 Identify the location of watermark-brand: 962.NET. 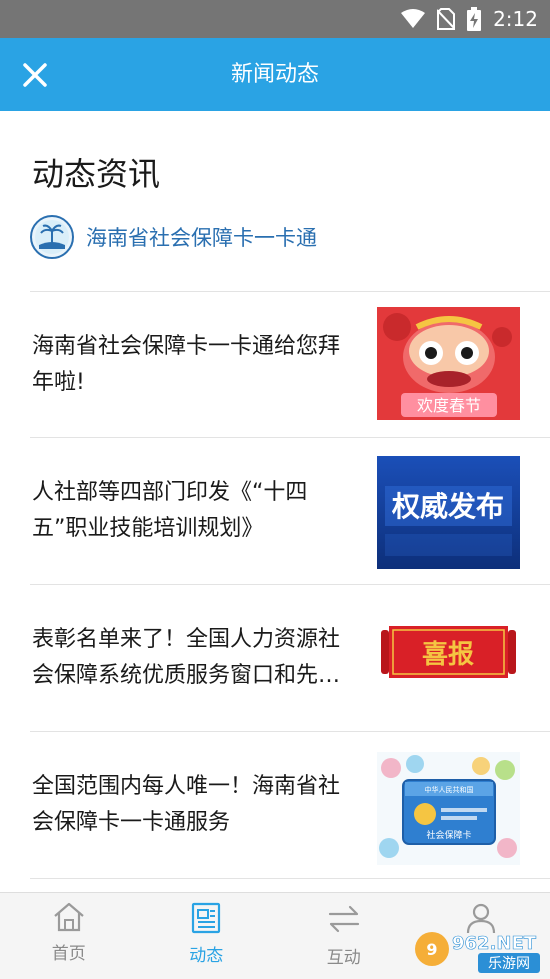
(494, 943).